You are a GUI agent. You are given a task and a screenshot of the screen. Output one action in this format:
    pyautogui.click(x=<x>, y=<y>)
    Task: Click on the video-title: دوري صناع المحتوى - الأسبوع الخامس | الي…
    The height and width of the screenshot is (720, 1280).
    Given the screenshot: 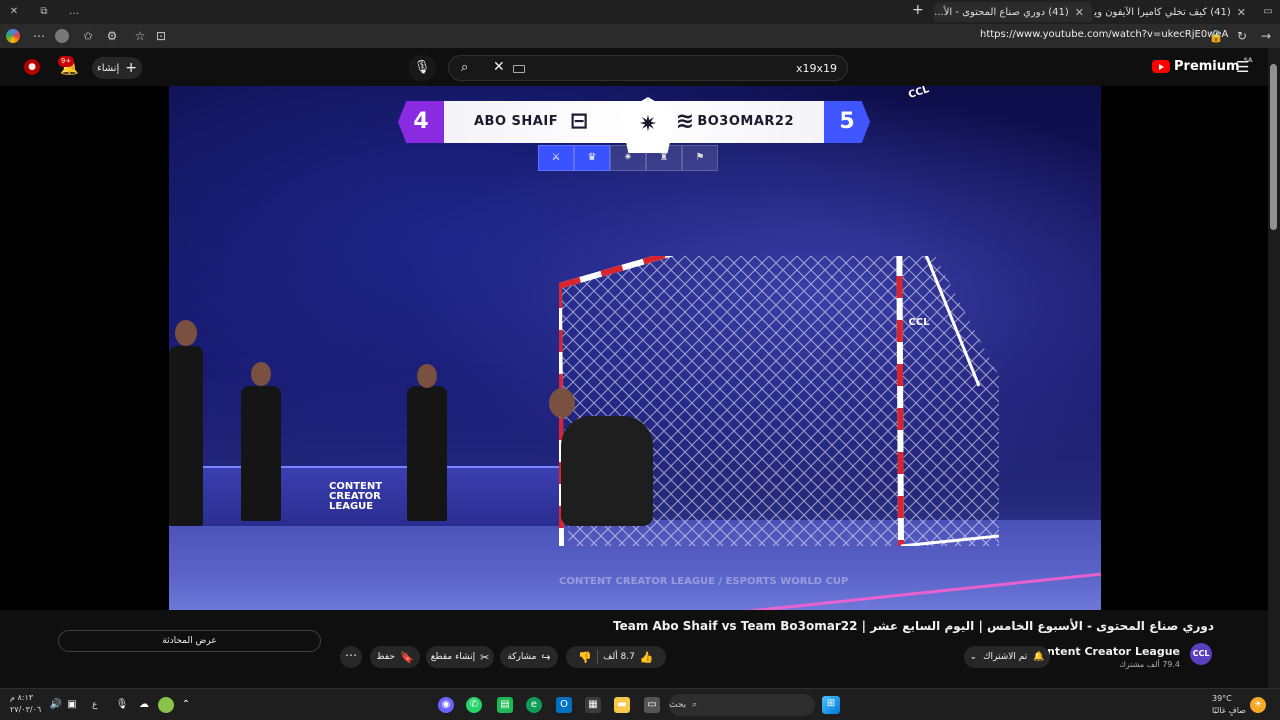 What is the action you would take?
    pyautogui.click(x=913, y=626)
    